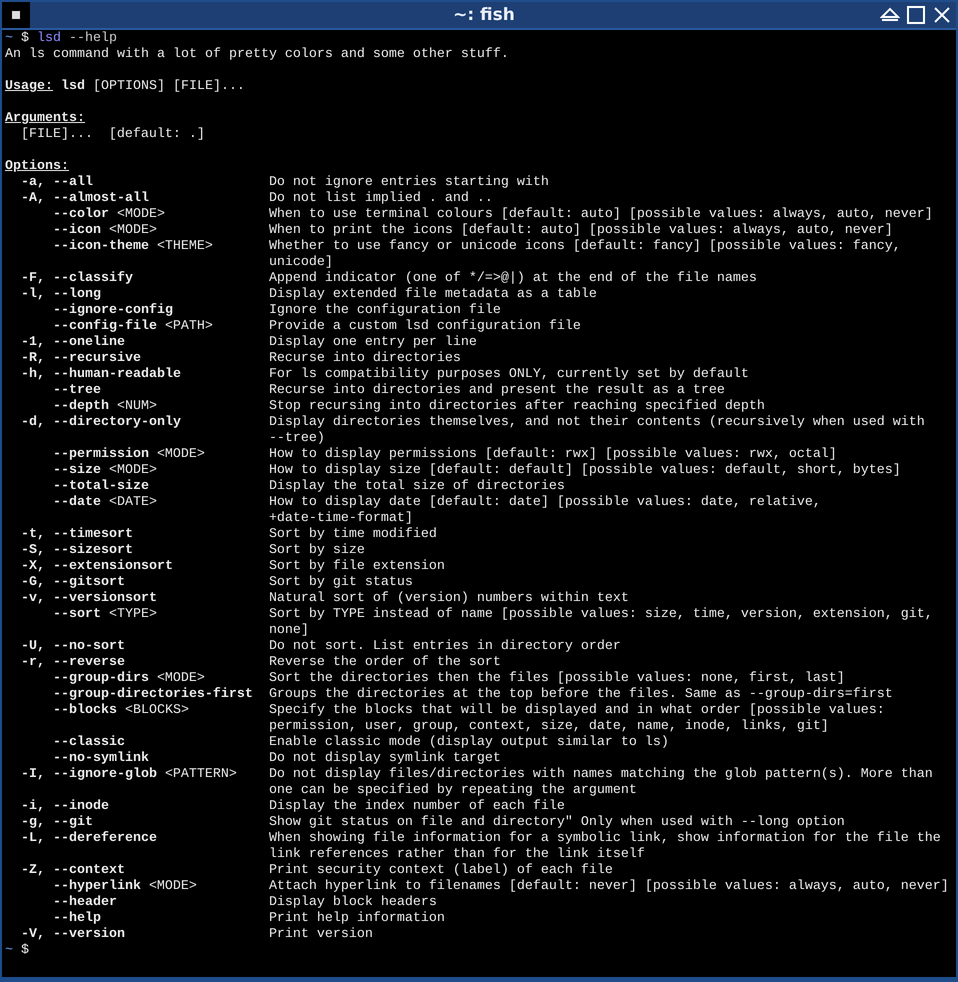 This screenshot has width=958, height=982. I want to click on long-option-name: --sort, so click(76, 615).